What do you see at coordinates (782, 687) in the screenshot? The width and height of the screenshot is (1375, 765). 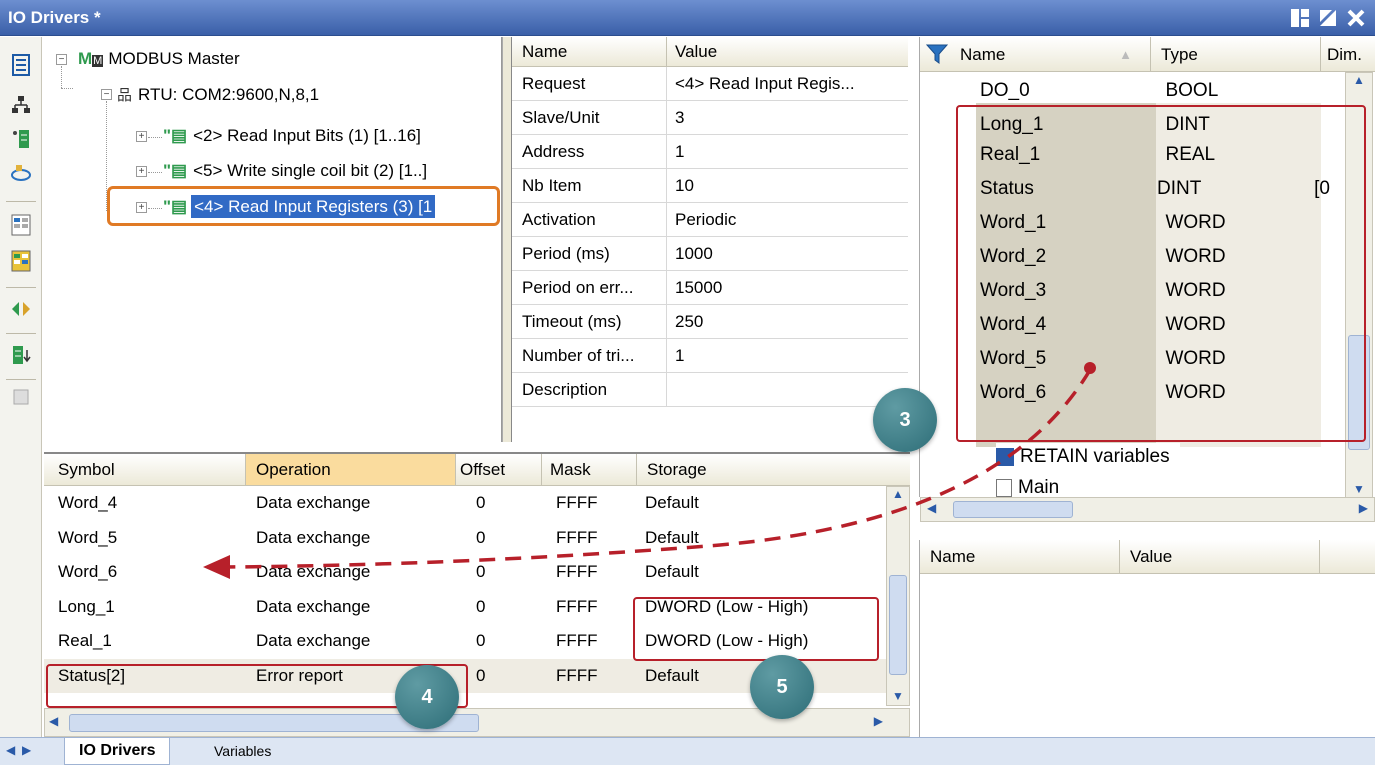 I see `callout-5: 5` at bounding box center [782, 687].